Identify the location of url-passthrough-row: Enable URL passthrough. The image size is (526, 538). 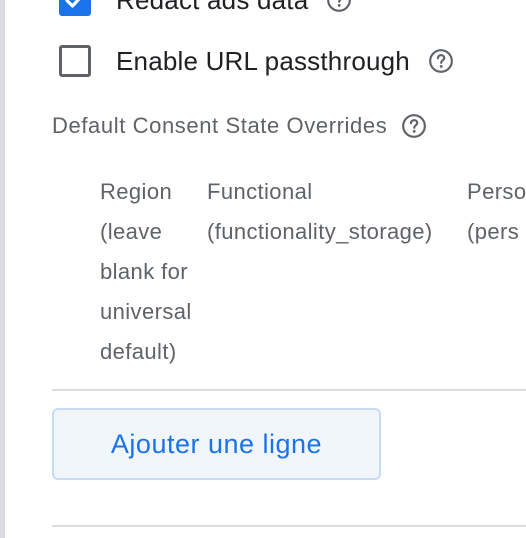
(256, 61).